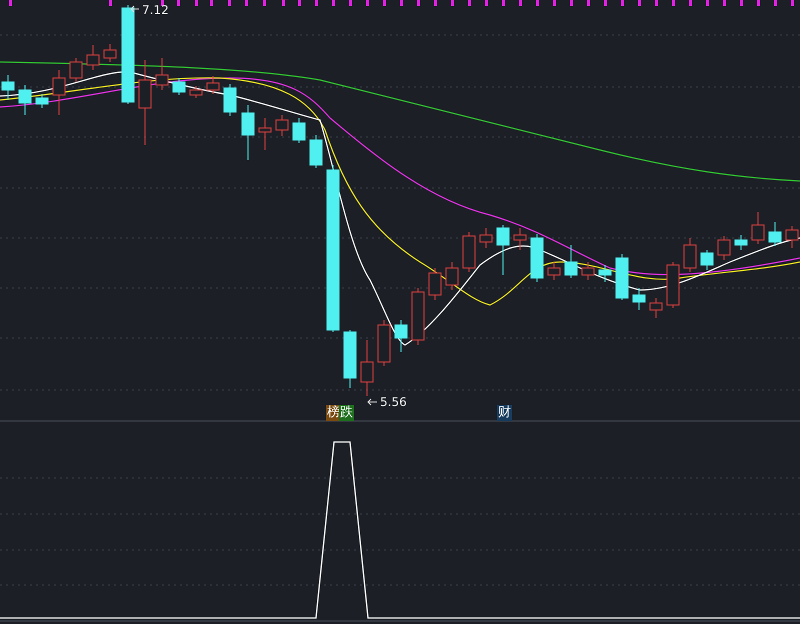  What do you see at coordinates (393, 402) in the screenshot?
I see `low-price-label: 5.56` at bounding box center [393, 402].